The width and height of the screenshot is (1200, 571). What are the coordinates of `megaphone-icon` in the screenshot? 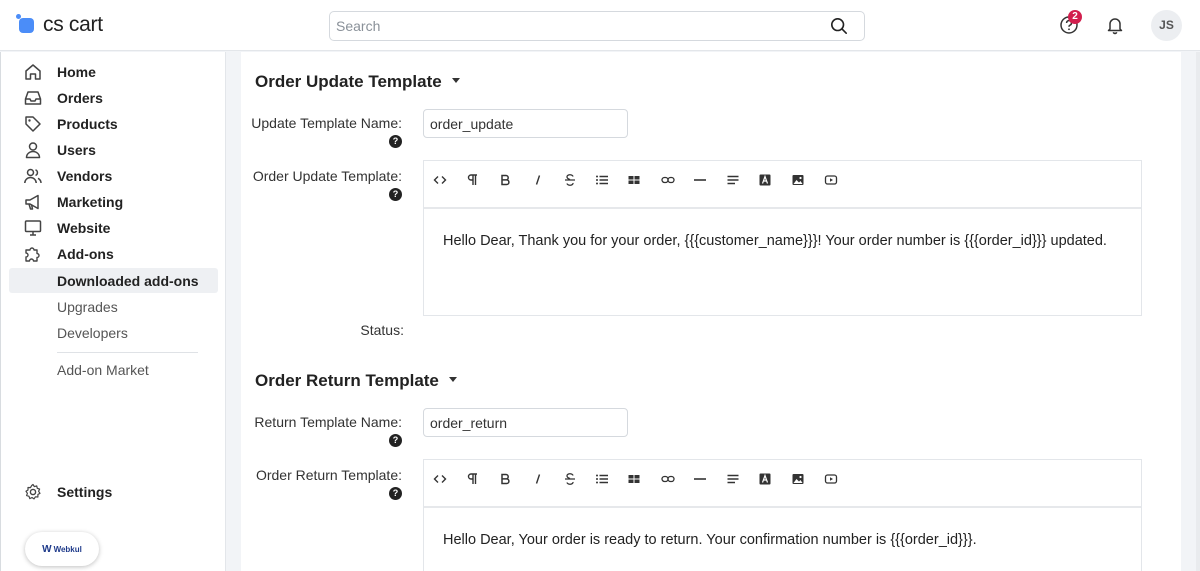 It's located at (32, 202).